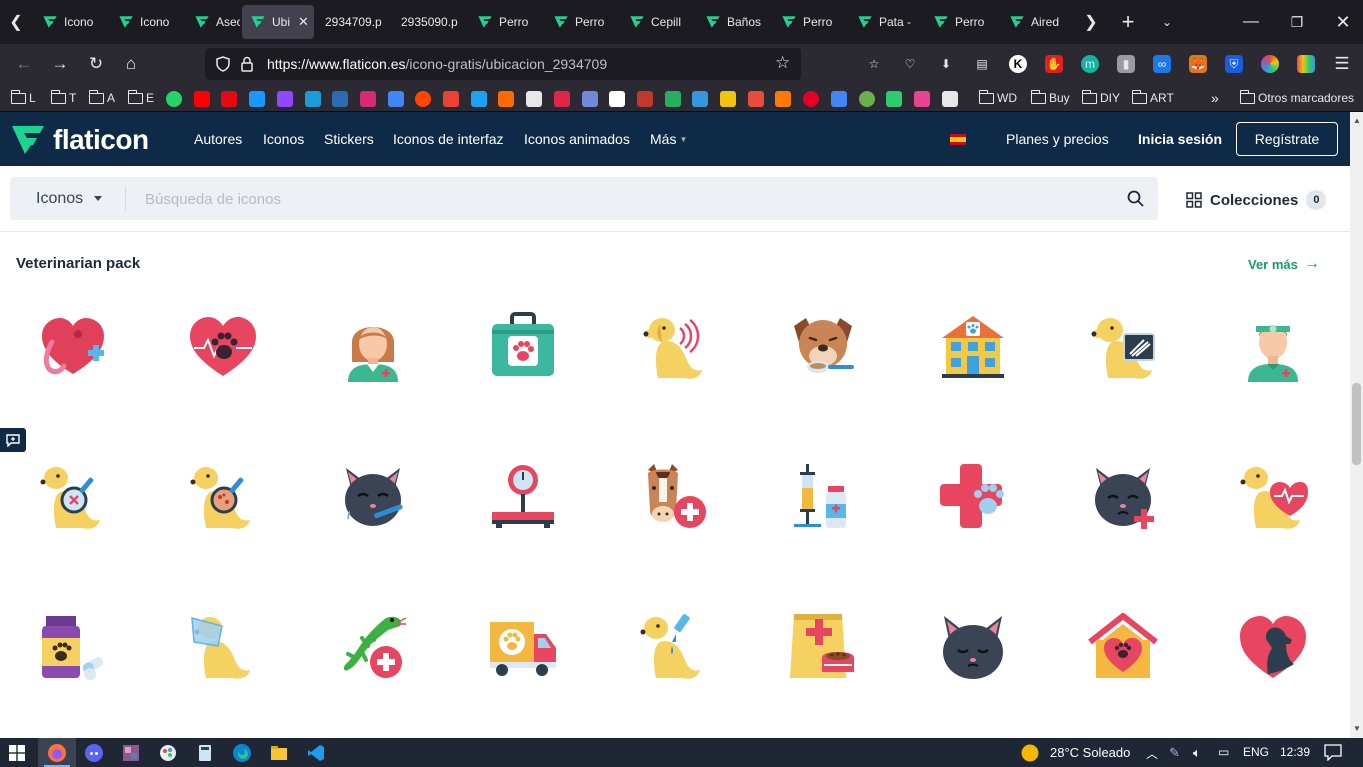 The width and height of the screenshot is (1363, 767). I want to click on browser-tab: Icono, so click(68, 22).